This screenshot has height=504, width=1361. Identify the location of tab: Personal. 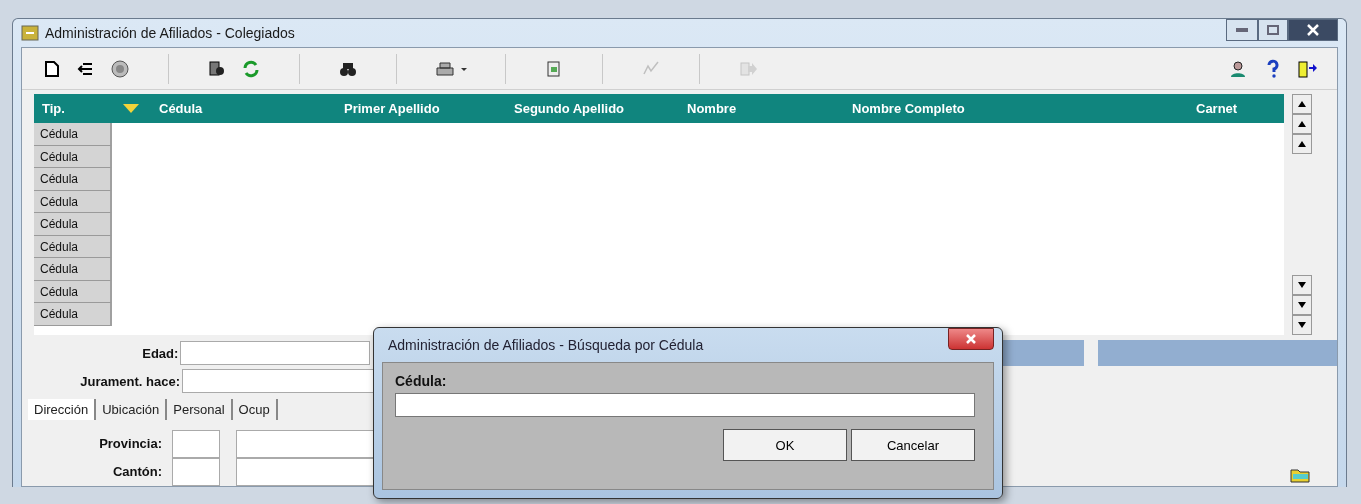
(200, 410).